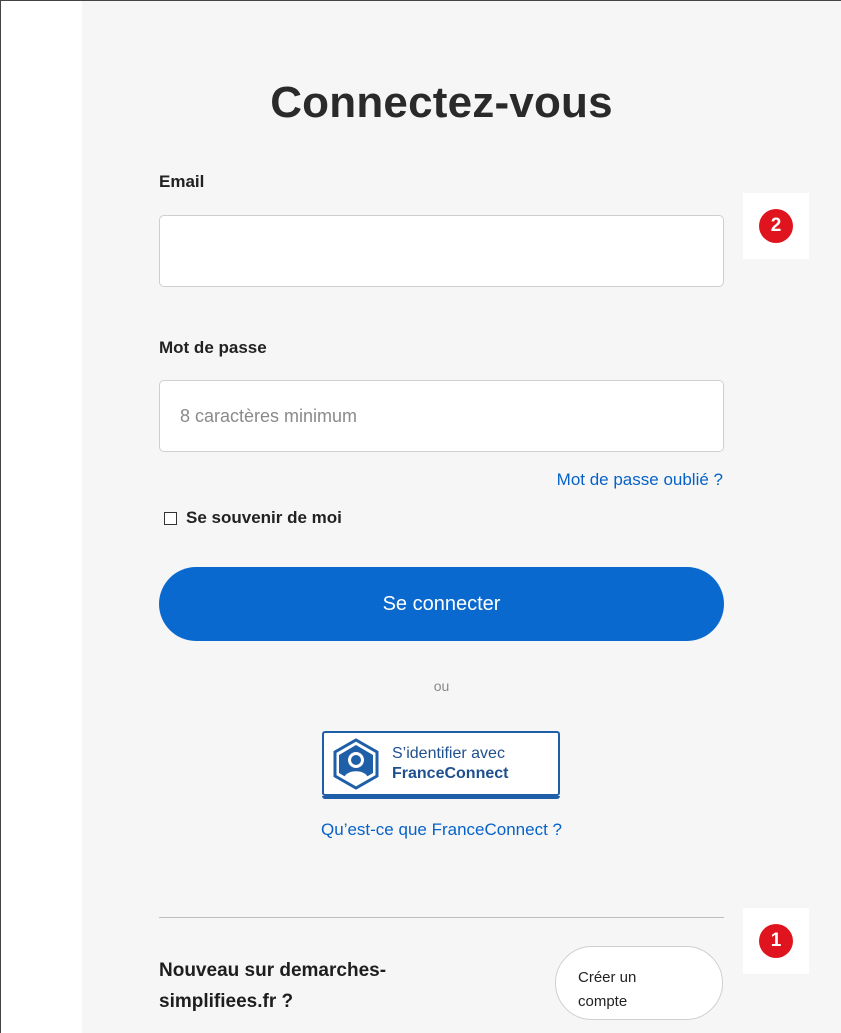 This screenshot has height=1033, width=841. I want to click on new-user-prompt: Nouveau sur demarches- simplifiees.fr ?, so click(309, 986).